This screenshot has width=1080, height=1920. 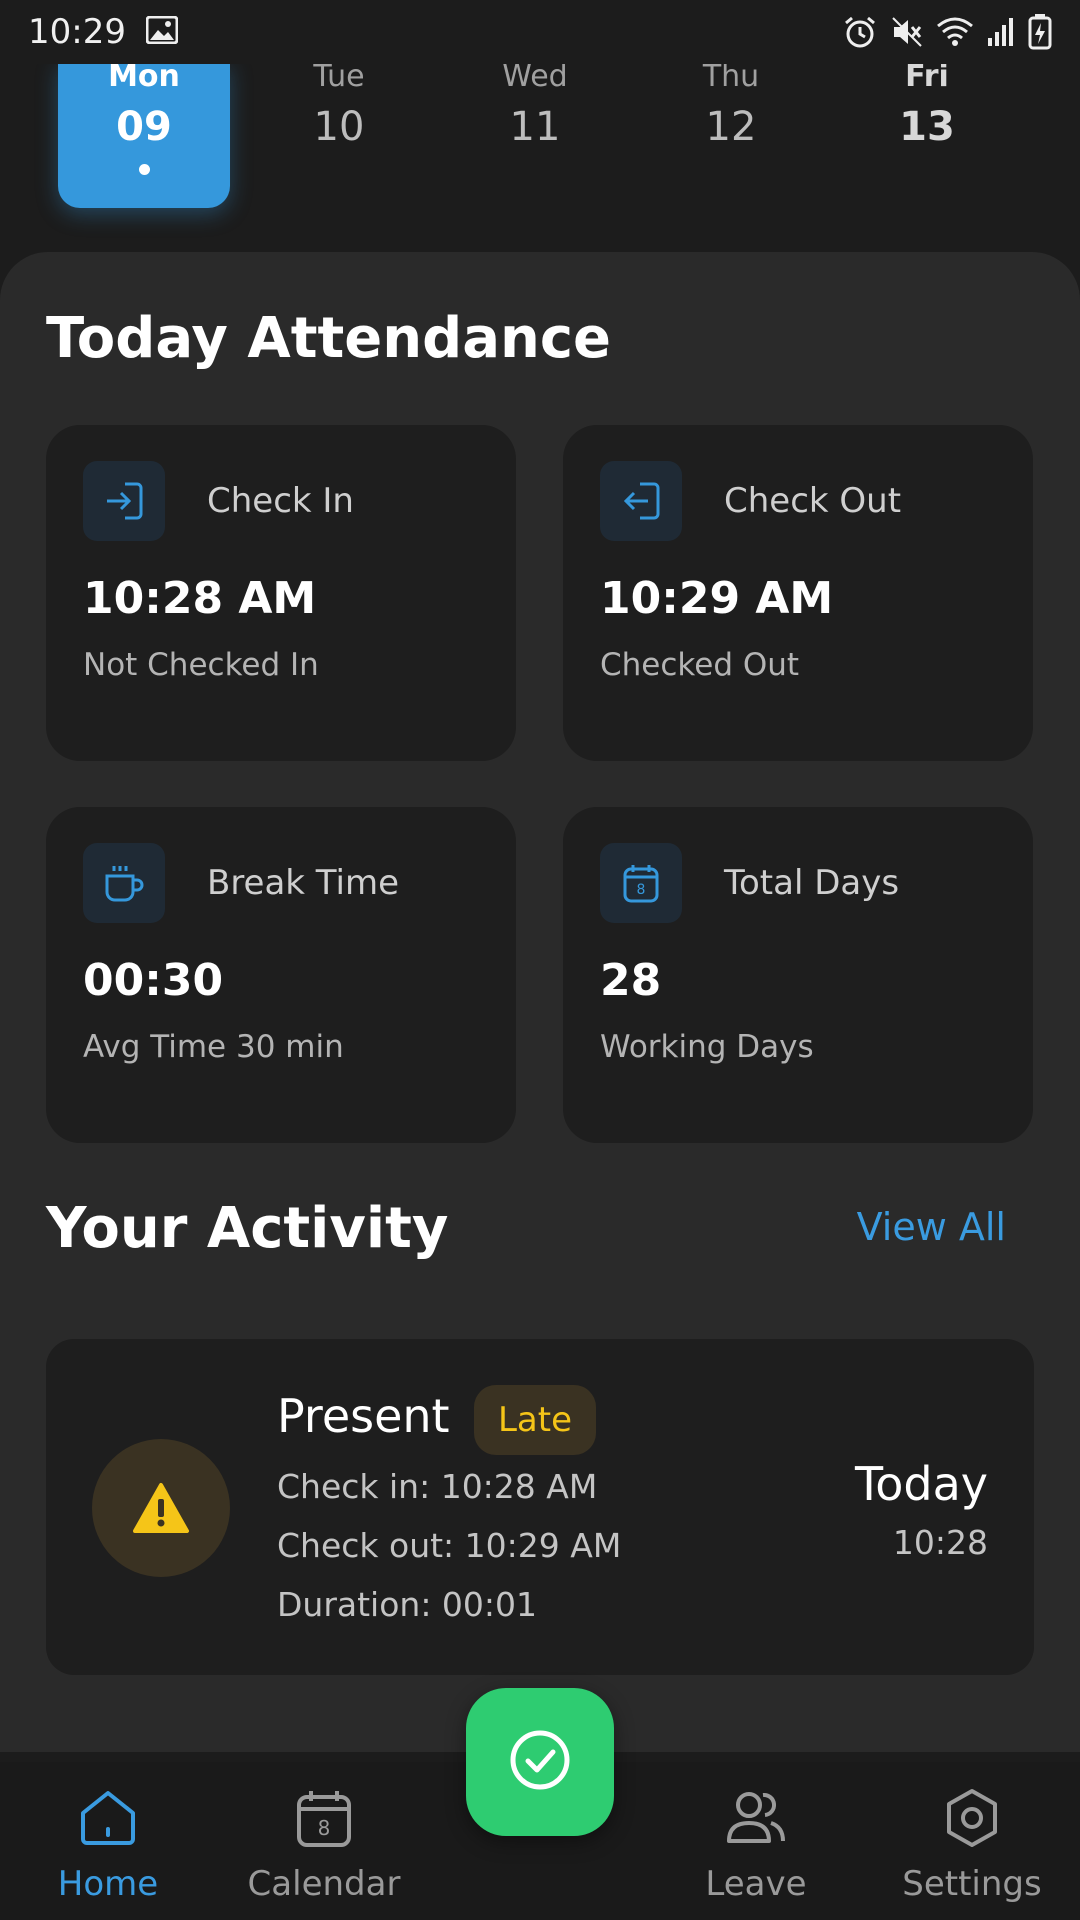 I want to click on day-name: Thu, so click(x=731, y=78).